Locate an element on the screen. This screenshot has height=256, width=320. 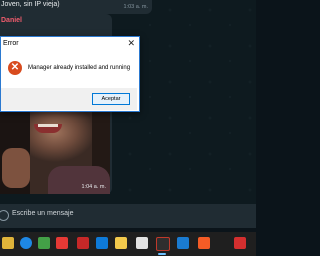
photo-hand is located at coordinates (16, 168).